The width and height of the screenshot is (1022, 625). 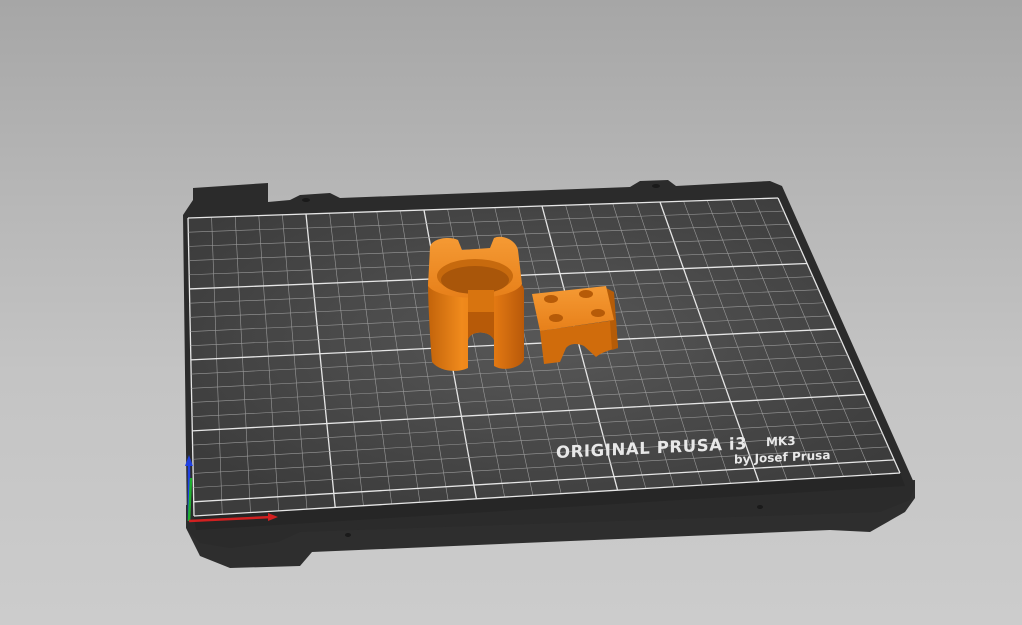 I want to click on bed-model-text: MK3, so click(x=781, y=441).